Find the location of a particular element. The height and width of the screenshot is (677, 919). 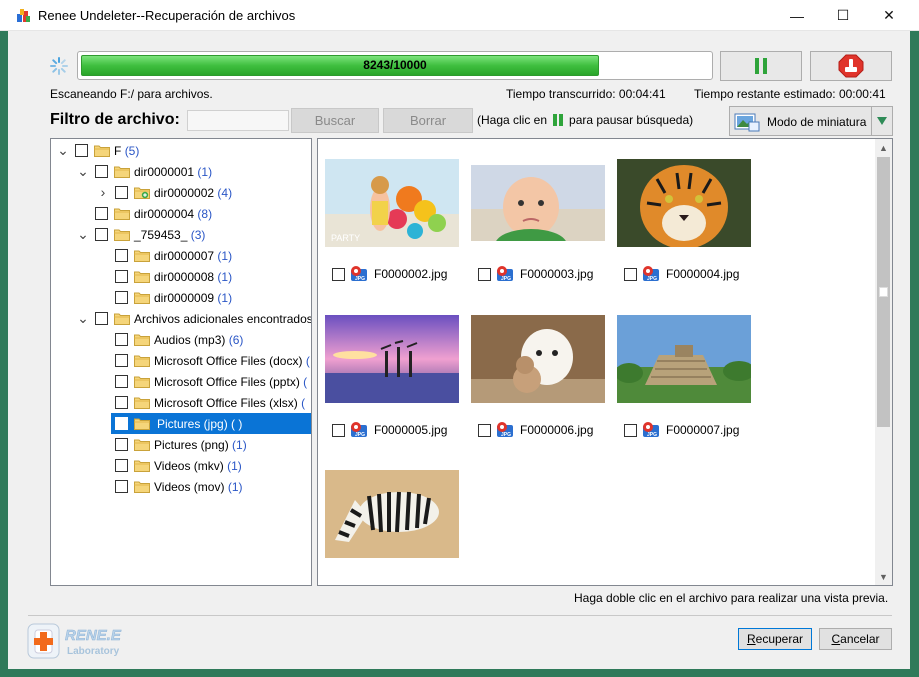

tree-node-label: dir0000009 is located at coordinates (184, 297).